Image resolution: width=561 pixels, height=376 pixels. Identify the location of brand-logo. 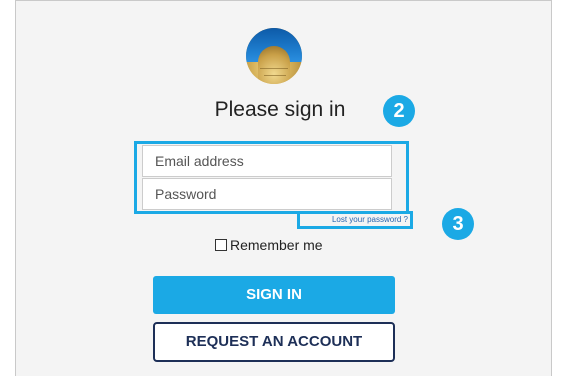
(274, 56).